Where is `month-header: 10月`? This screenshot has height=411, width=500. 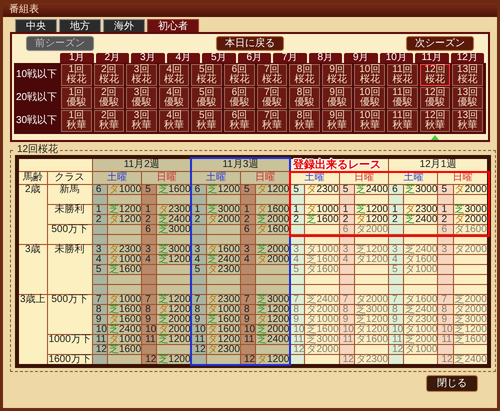 month-header: 10月 is located at coordinates (396, 58).